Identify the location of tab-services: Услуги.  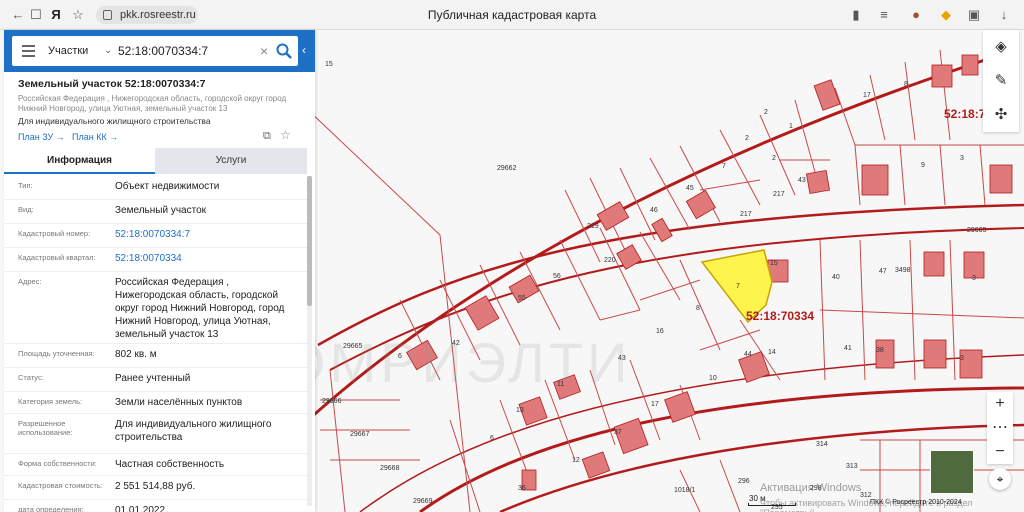
(231, 161).